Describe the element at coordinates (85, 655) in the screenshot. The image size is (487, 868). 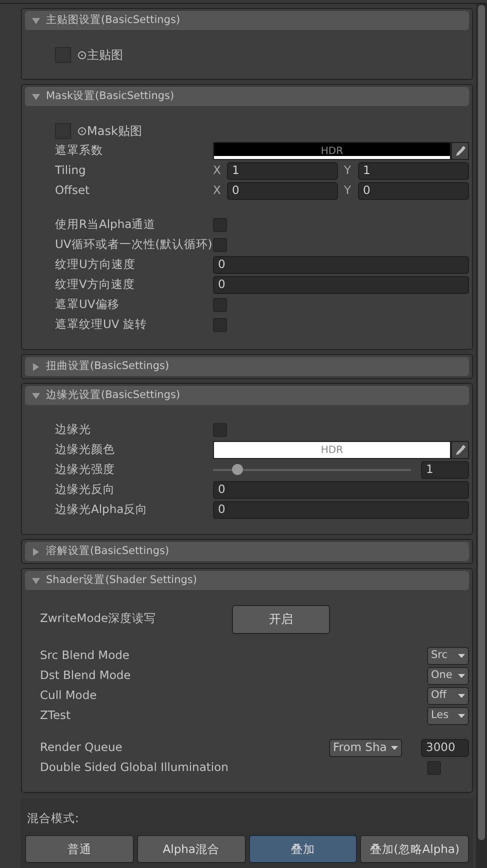
I see `field-label: Src Blend Mode` at that location.